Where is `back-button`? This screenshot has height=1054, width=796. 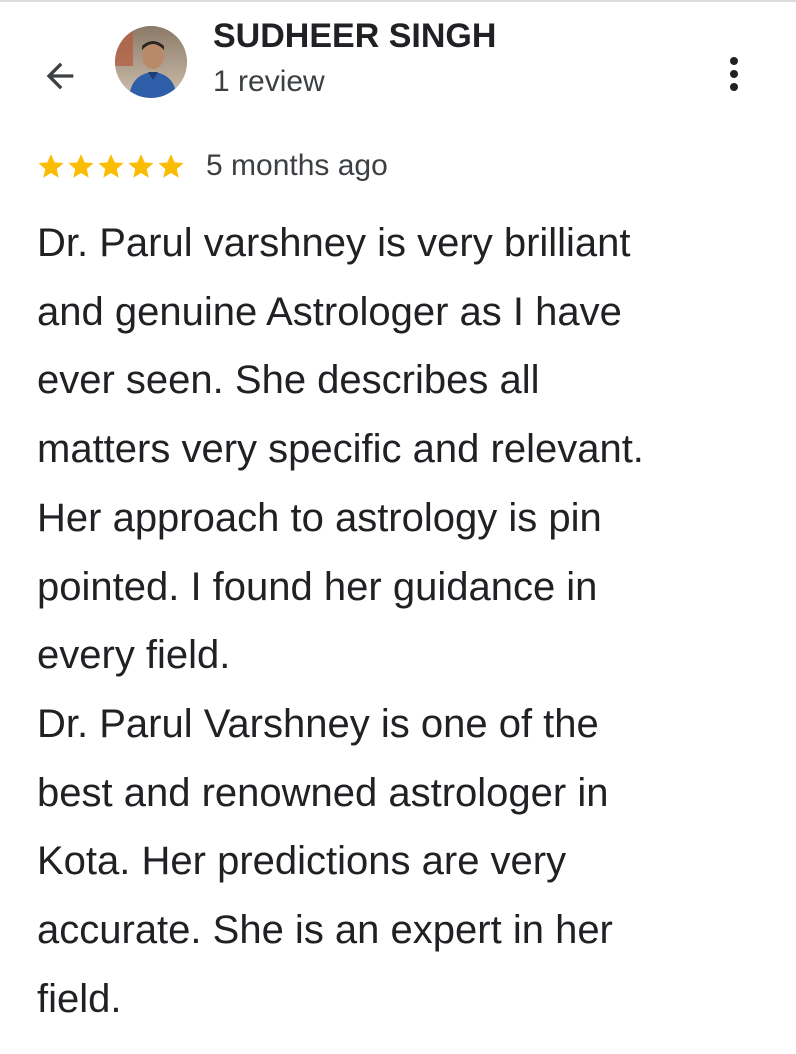 back-button is located at coordinates (60, 76).